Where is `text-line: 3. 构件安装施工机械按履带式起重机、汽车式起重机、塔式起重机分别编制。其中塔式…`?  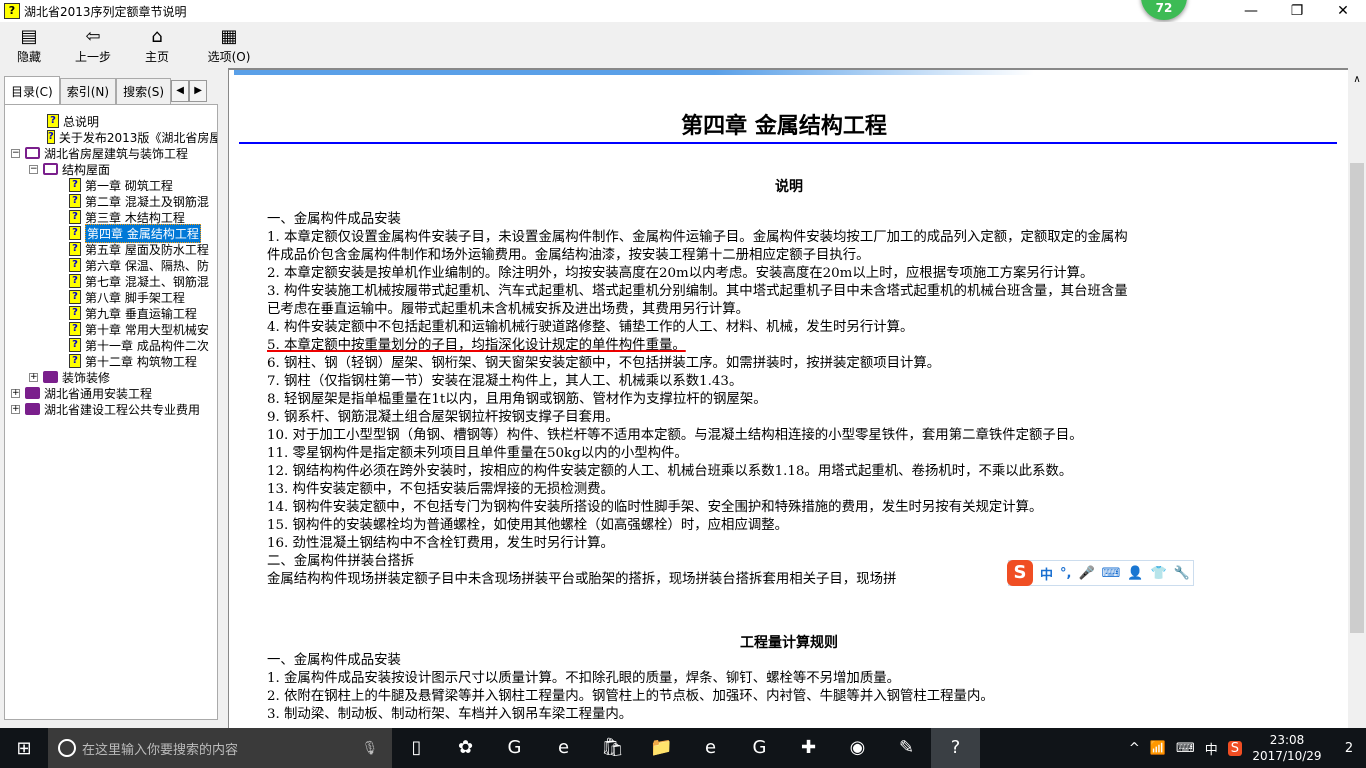 text-line: 3. 构件安装施工机械按履带式起重机、汽车式起重机、塔式起重机分别编制。其中塔式… is located at coordinates (697, 291).